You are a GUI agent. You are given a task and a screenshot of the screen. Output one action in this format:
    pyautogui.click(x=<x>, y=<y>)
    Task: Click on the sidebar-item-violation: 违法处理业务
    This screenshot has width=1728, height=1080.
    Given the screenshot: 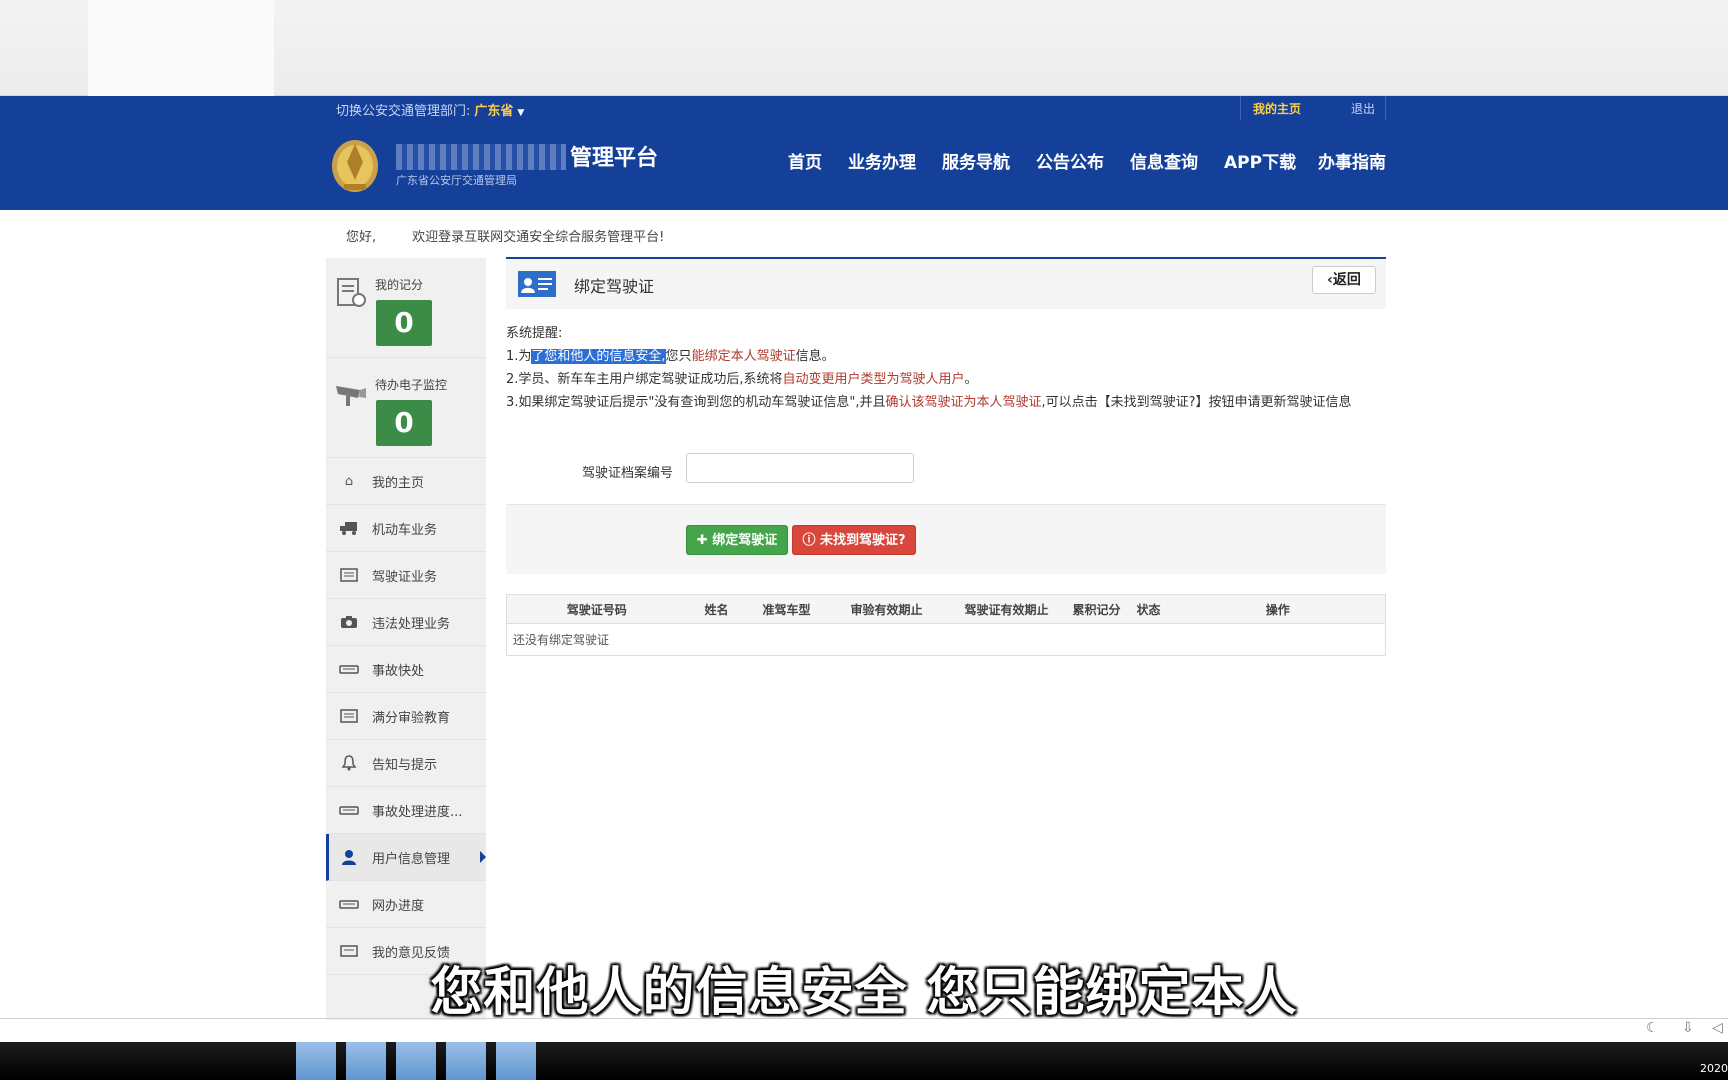 What is the action you would take?
    pyautogui.click(x=406, y=622)
    